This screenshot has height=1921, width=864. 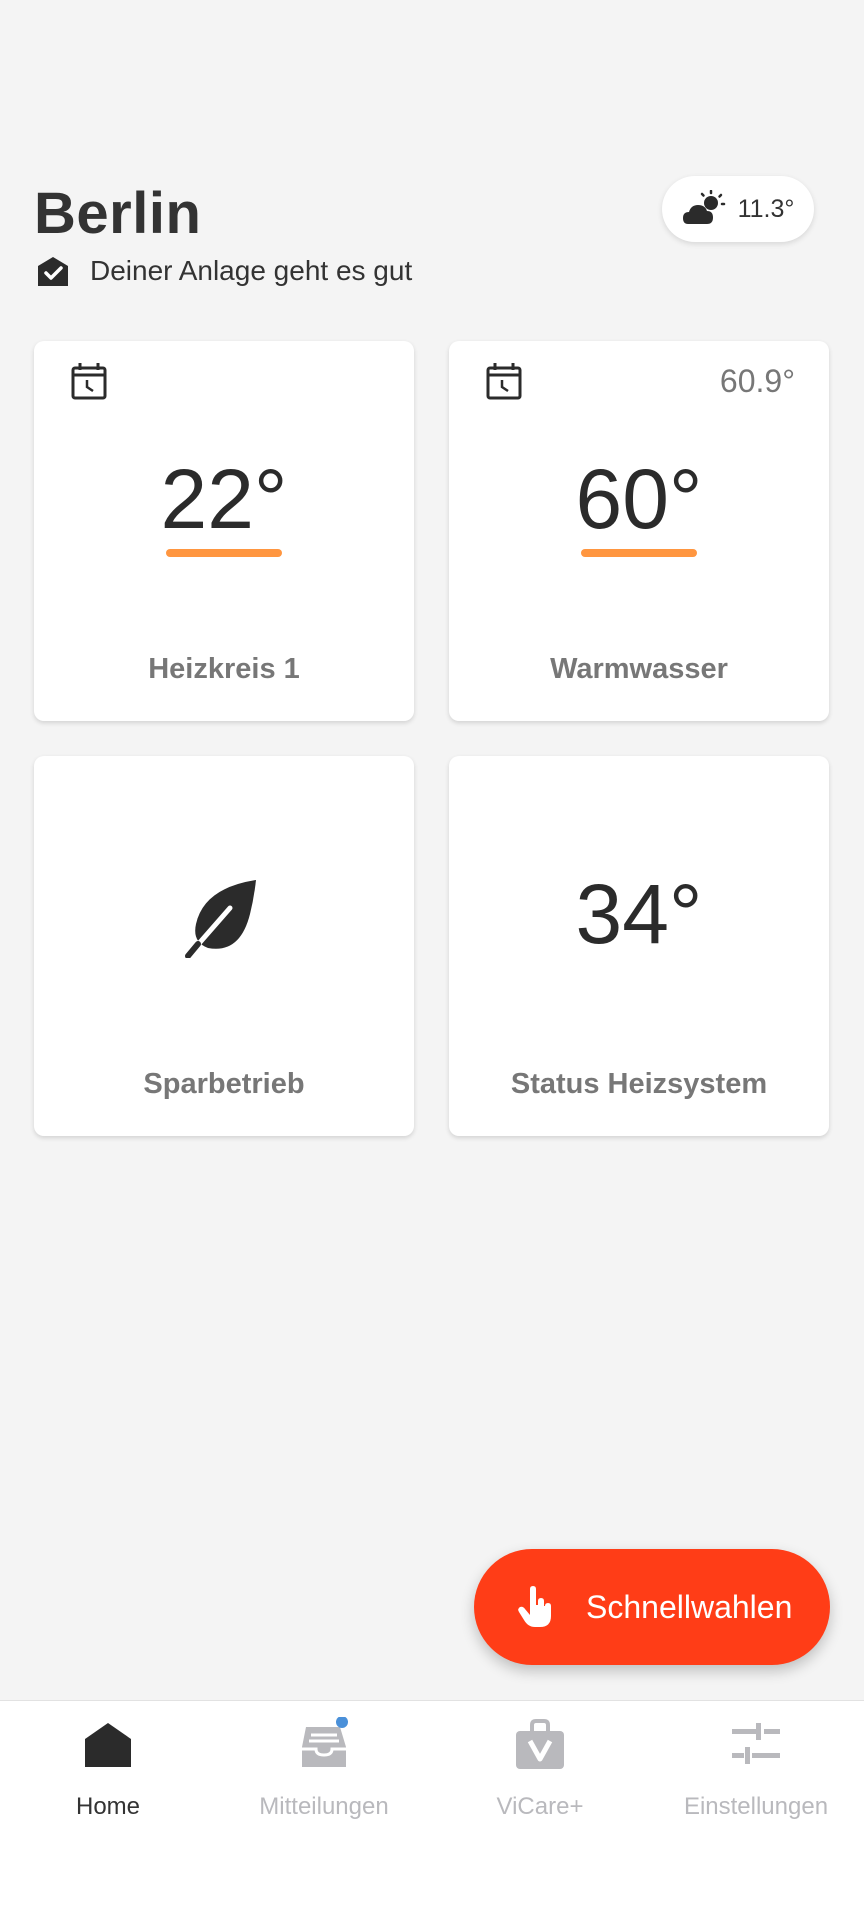 What do you see at coordinates (639, 553) in the screenshot?
I see `warmwasser-indicator-bar` at bounding box center [639, 553].